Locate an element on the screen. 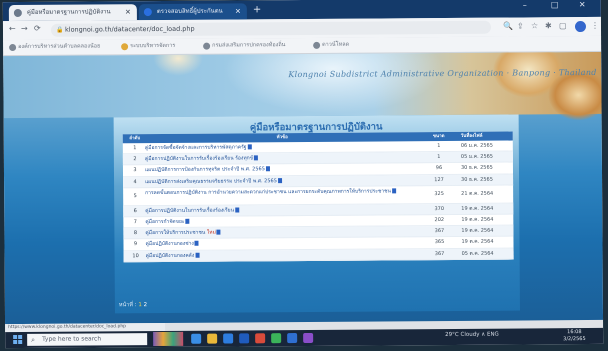  page-link-2: 2 is located at coordinates (146, 305).